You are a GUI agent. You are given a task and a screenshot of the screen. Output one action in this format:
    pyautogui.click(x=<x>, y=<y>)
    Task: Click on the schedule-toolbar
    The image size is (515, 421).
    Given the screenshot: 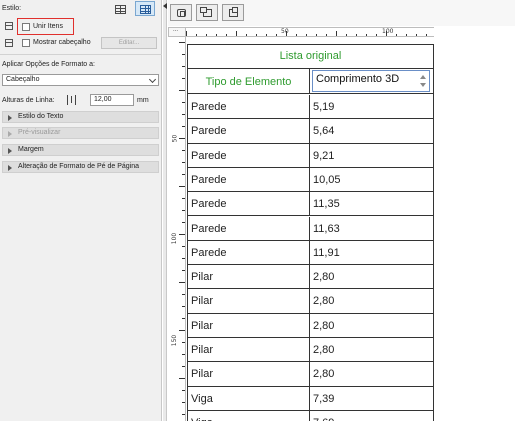 What is the action you would take?
    pyautogui.click(x=341, y=13)
    